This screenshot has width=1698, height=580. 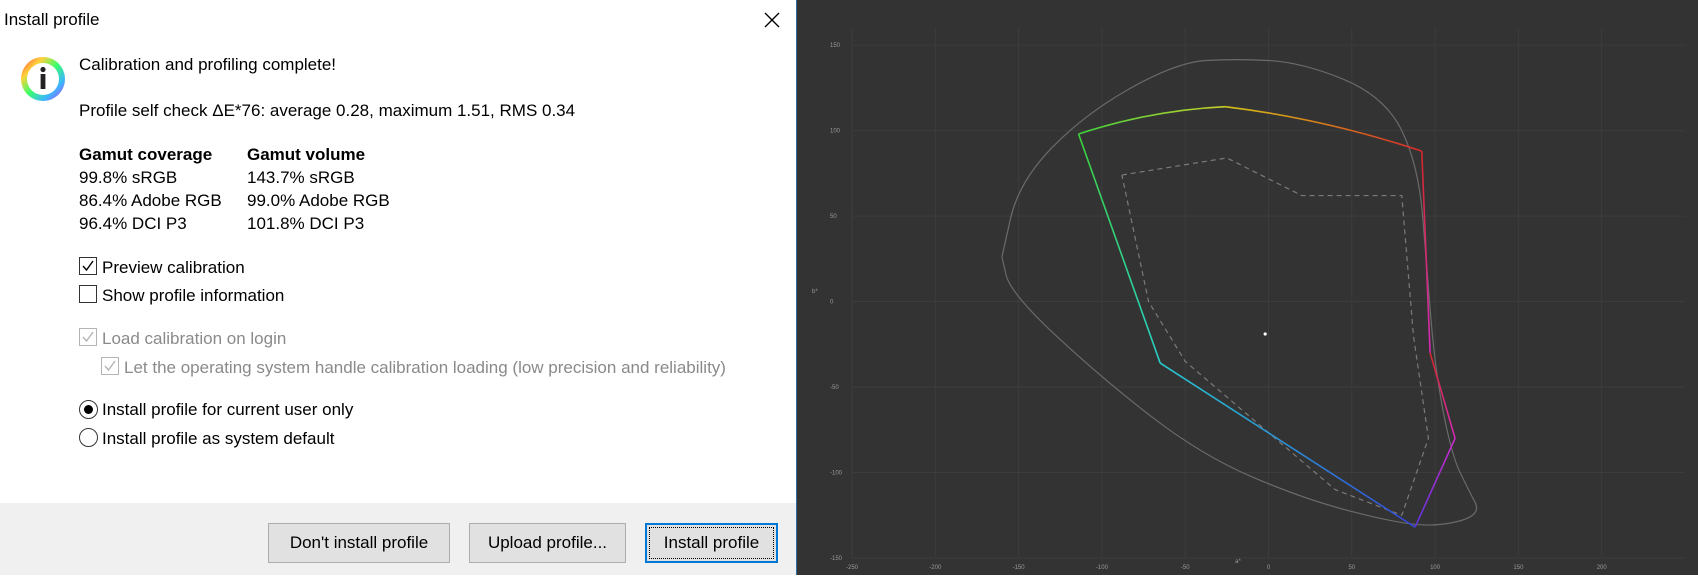 I want to click on y-axis-label: b*, so click(x=815, y=292).